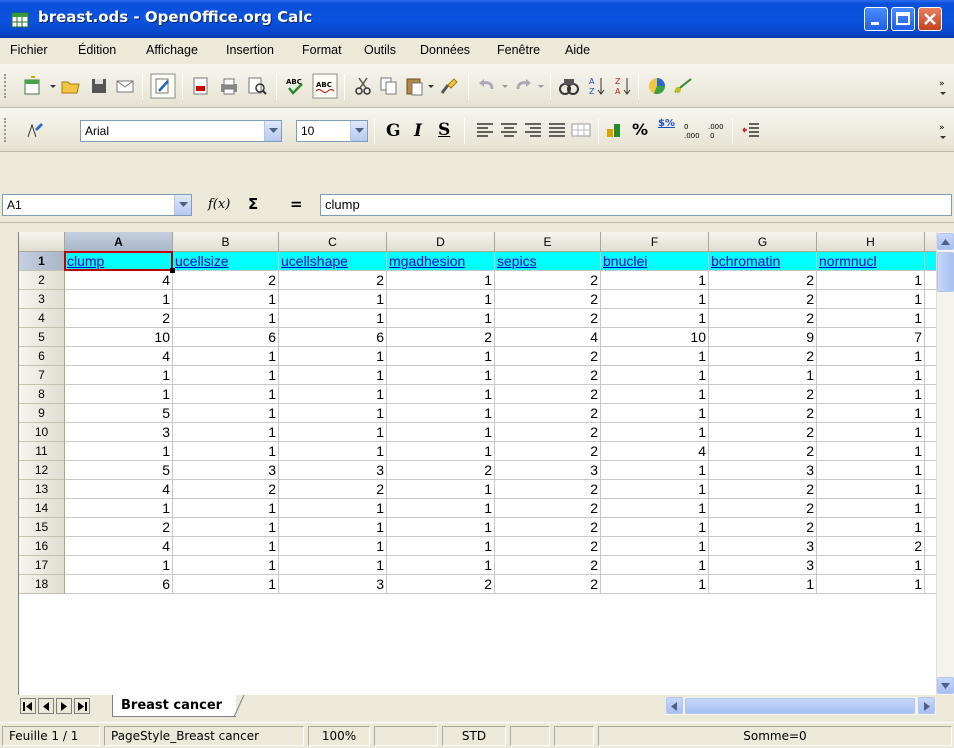 Image resolution: width=954 pixels, height=748 pixels. What do you see at coordinates (42, 451) in the screenshot?
I see `row-header: 11` at bounding box center [42, 451].